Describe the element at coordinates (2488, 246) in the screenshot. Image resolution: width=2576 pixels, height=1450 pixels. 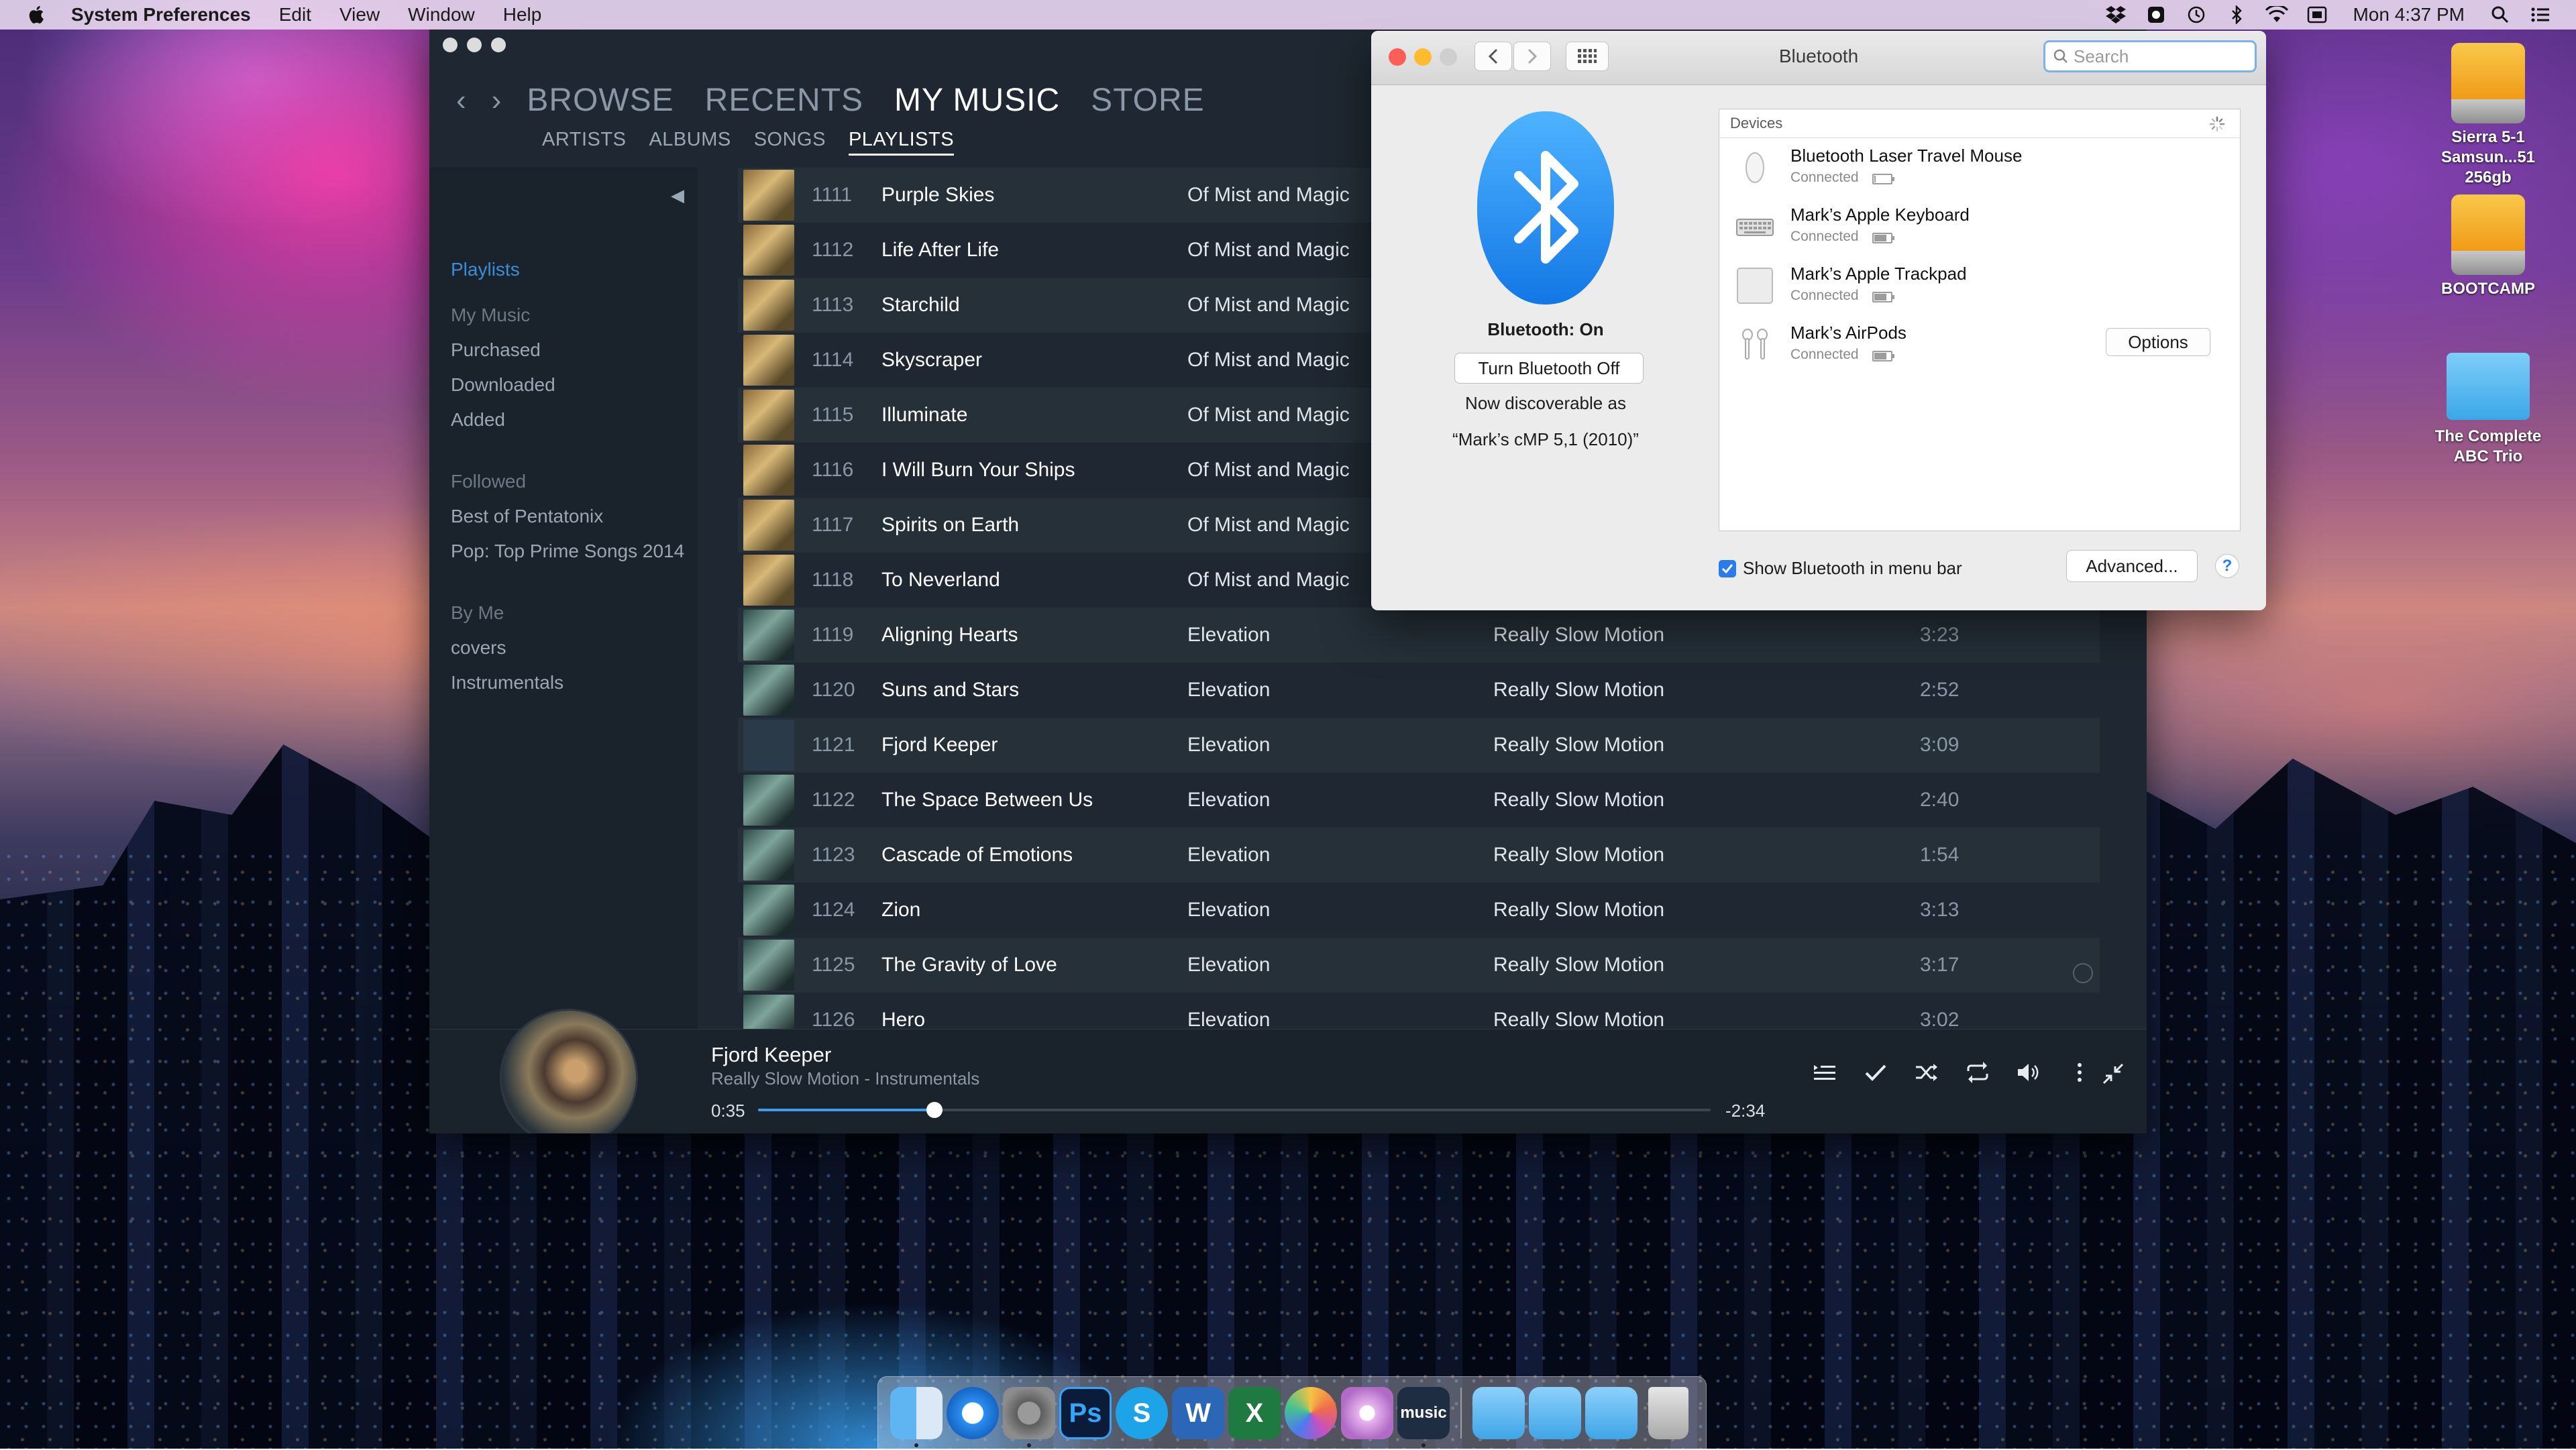
I see `desktop-drive-bootcamp: BOOTCAMP` at that location.